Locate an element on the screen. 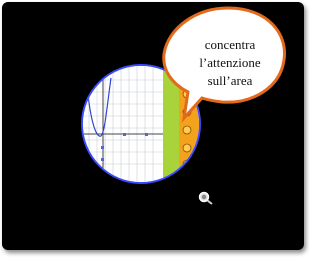 The image size is (320, 258). callout-line-2: l’attenzione is located at coordinates (230, 62).